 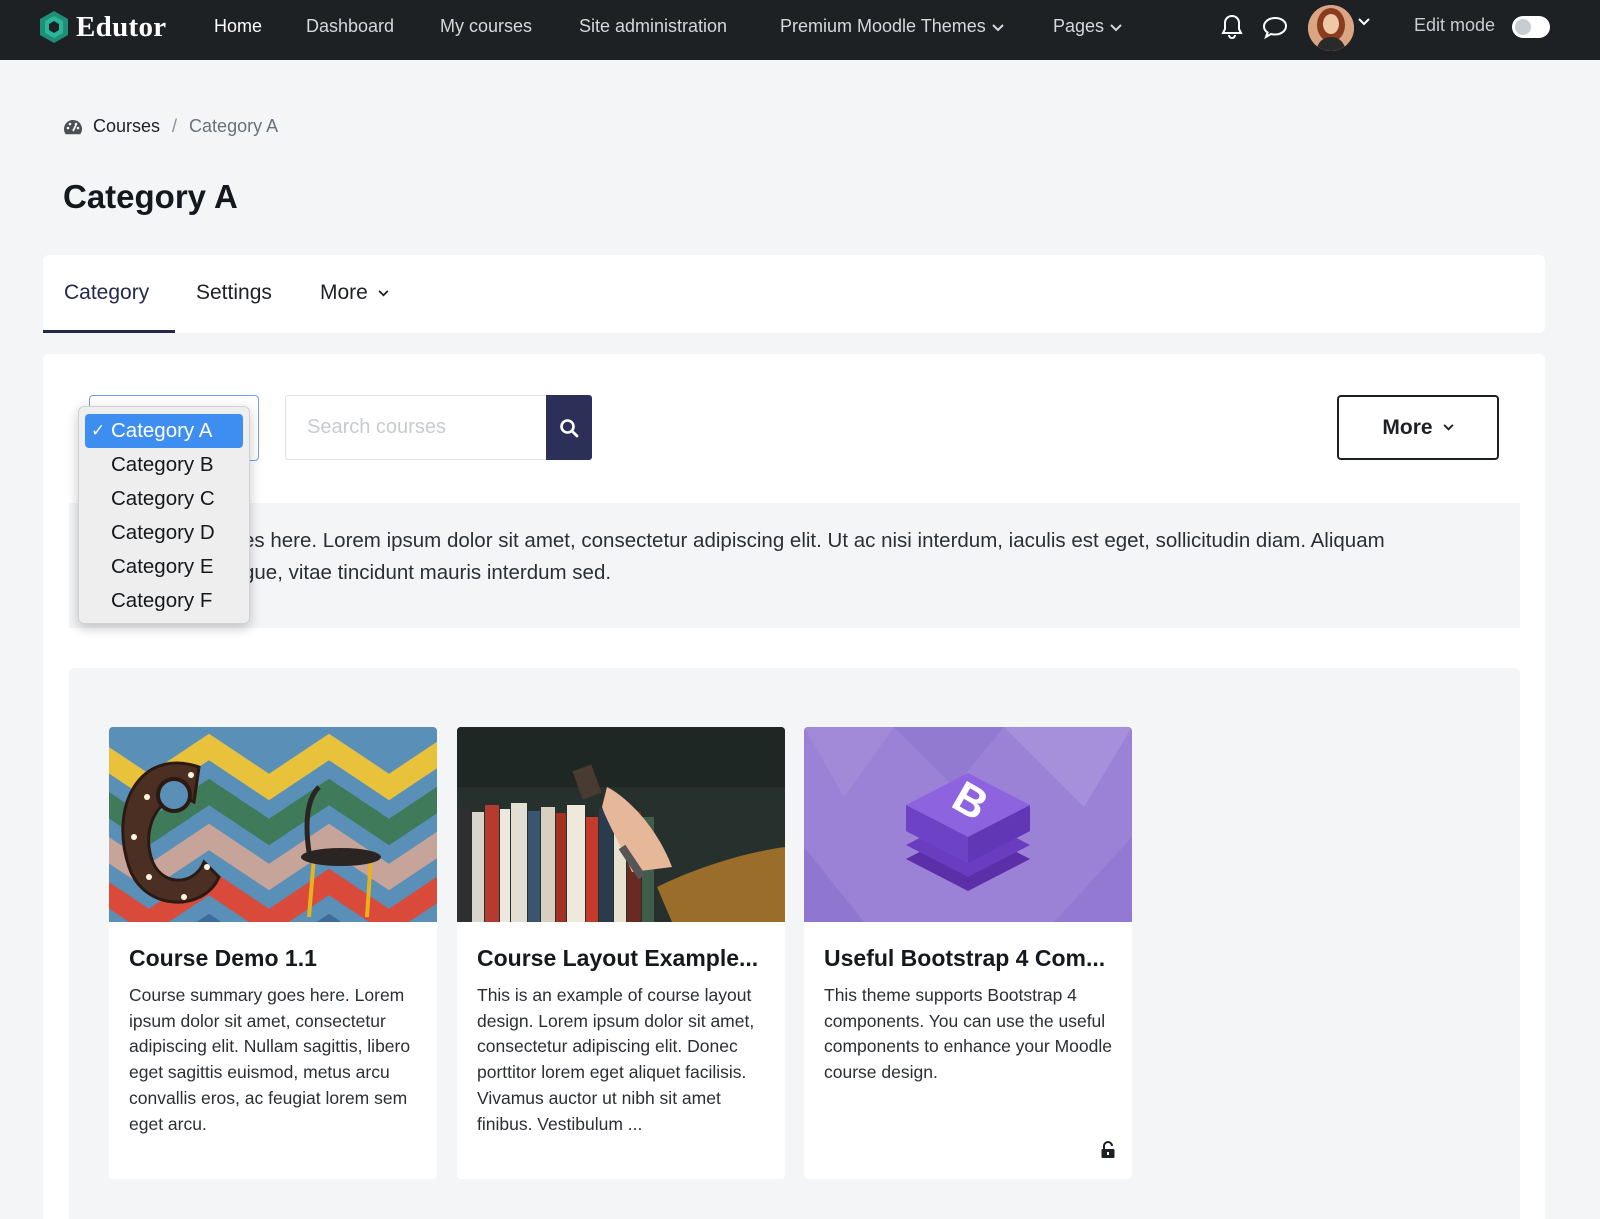 What do you see at coordinates (238, 26) in the screenshot?
I see `nav-home: Home` at bounding box center [238, 26].